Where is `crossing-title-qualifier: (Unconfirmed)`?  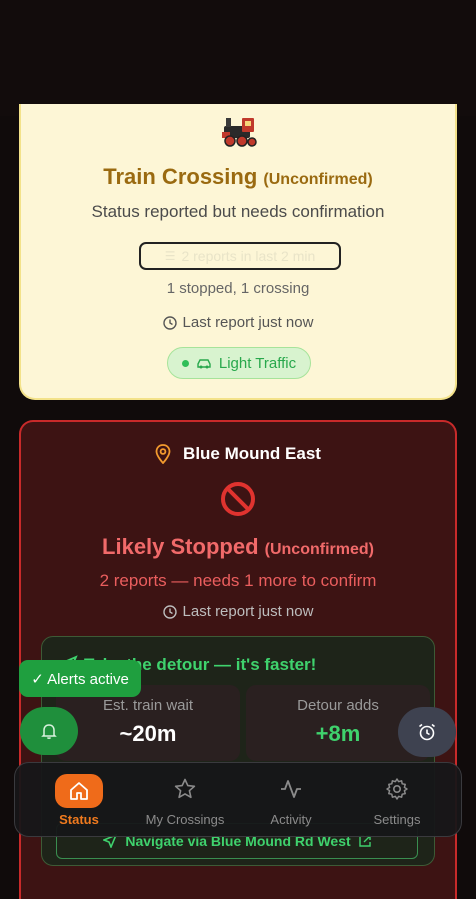
crossing-title-qualifier: (Unconfirmed) is located at coordinates (319, 549).